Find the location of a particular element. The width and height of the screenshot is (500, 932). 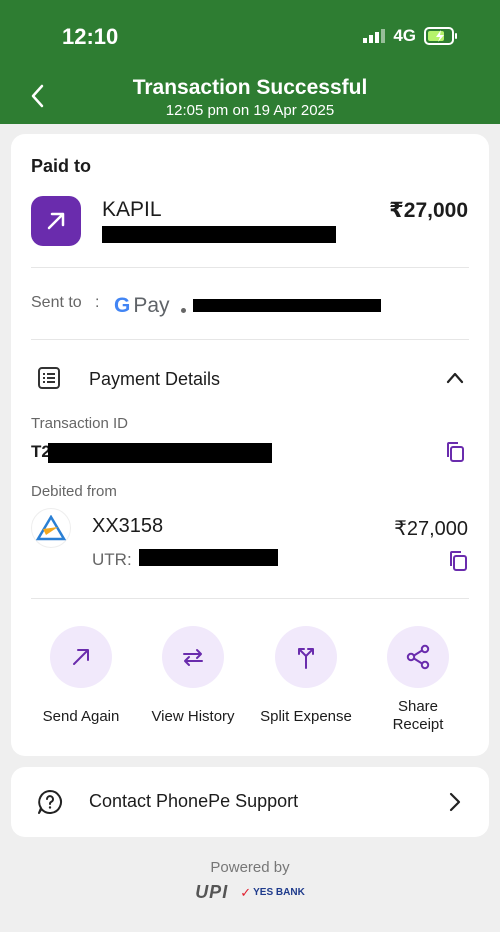

share-icon is located at coordinates (418, 657).